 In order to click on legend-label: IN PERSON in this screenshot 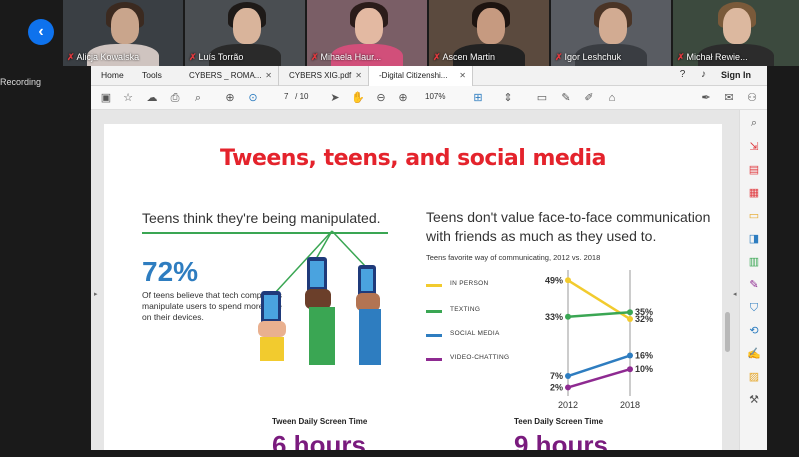, I will do `click(469, 283)`.